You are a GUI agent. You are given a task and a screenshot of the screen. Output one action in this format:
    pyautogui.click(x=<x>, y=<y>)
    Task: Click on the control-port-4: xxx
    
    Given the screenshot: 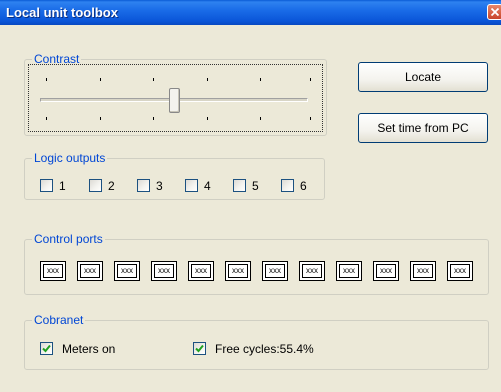 What is the action you would take?
    pyautogui.click(x=164, y=271)
    